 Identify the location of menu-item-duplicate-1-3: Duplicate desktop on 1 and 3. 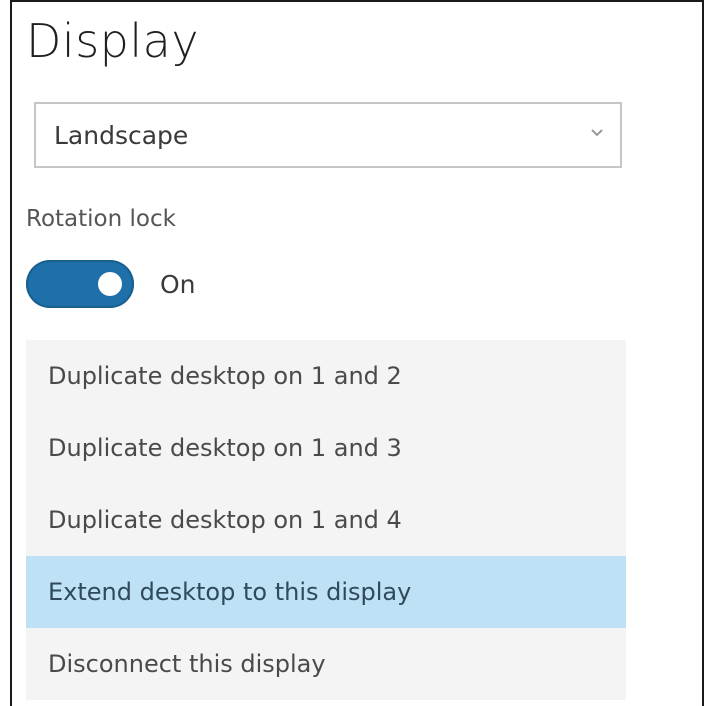
(326, 448).